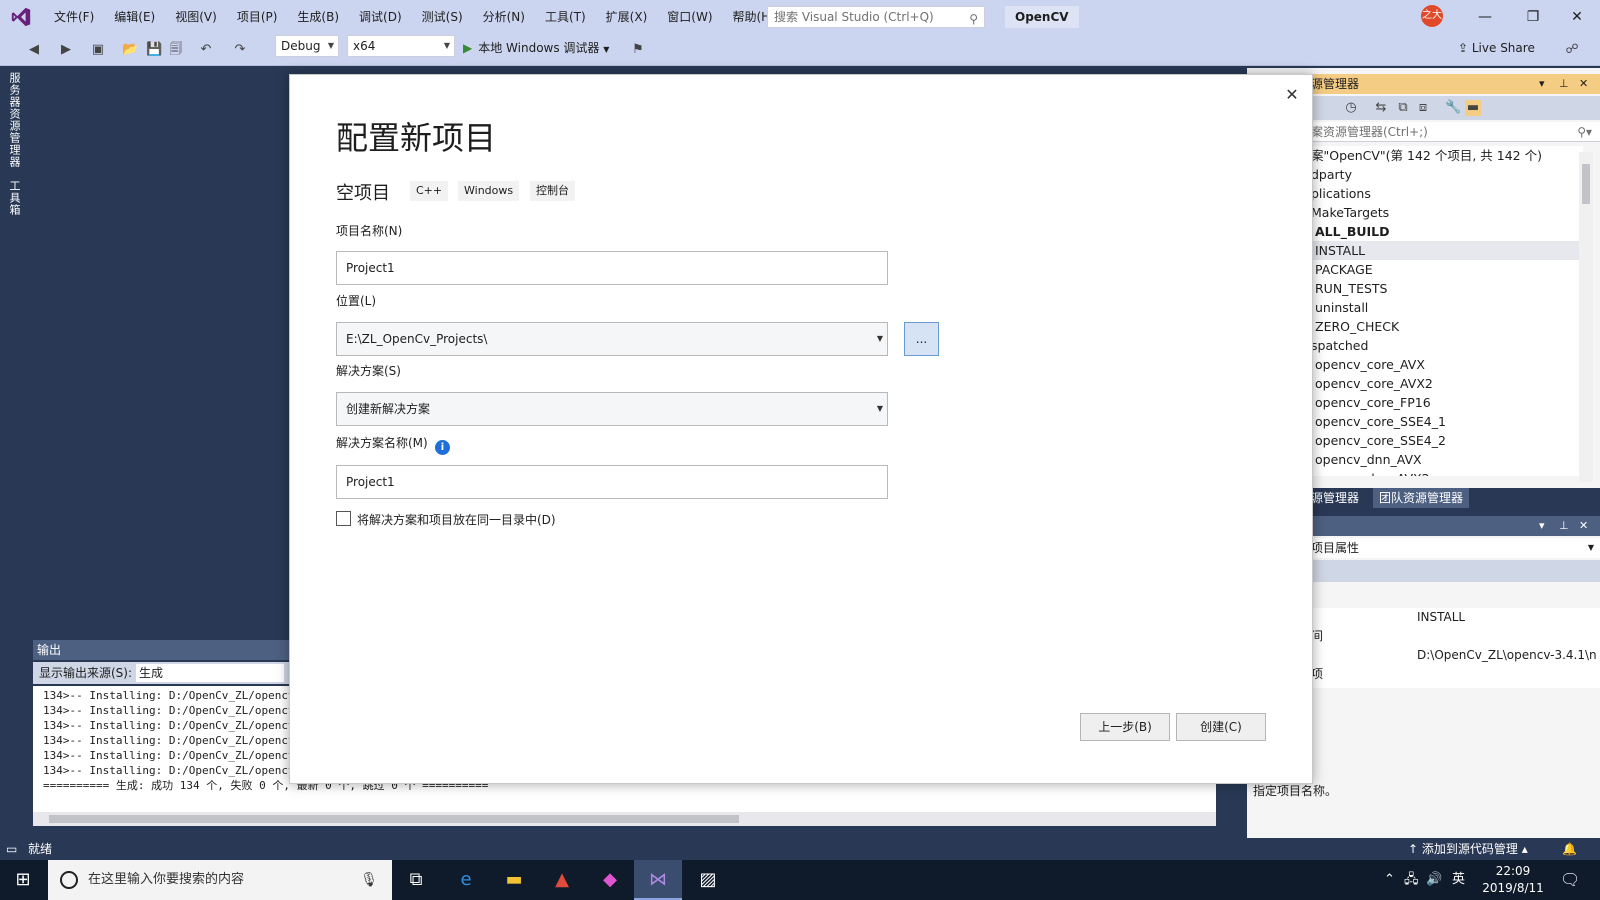 The height and width of the screenshot is (900, 1600). Describe the element at coordinates (301, 46) in the screenshot. I see `configuration-value: Debug` at that location.